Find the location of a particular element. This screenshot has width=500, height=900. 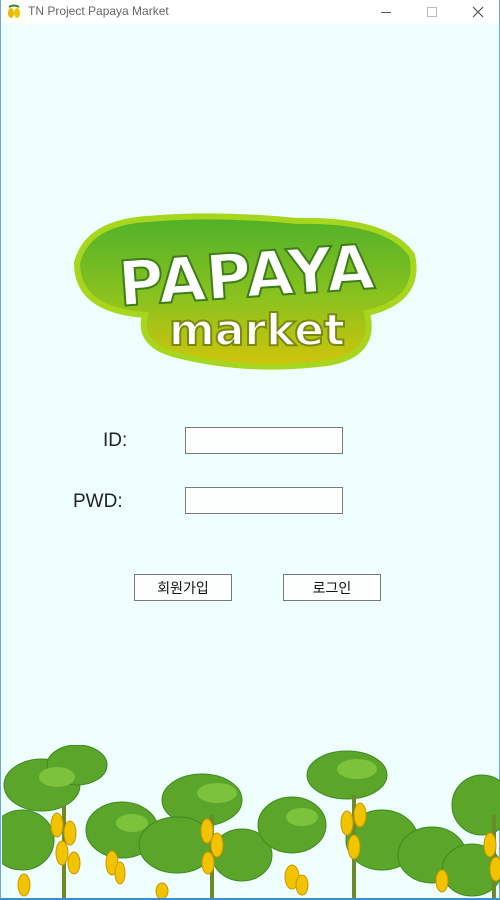

login-button: 로그인 is located at coordinates (332, 587).